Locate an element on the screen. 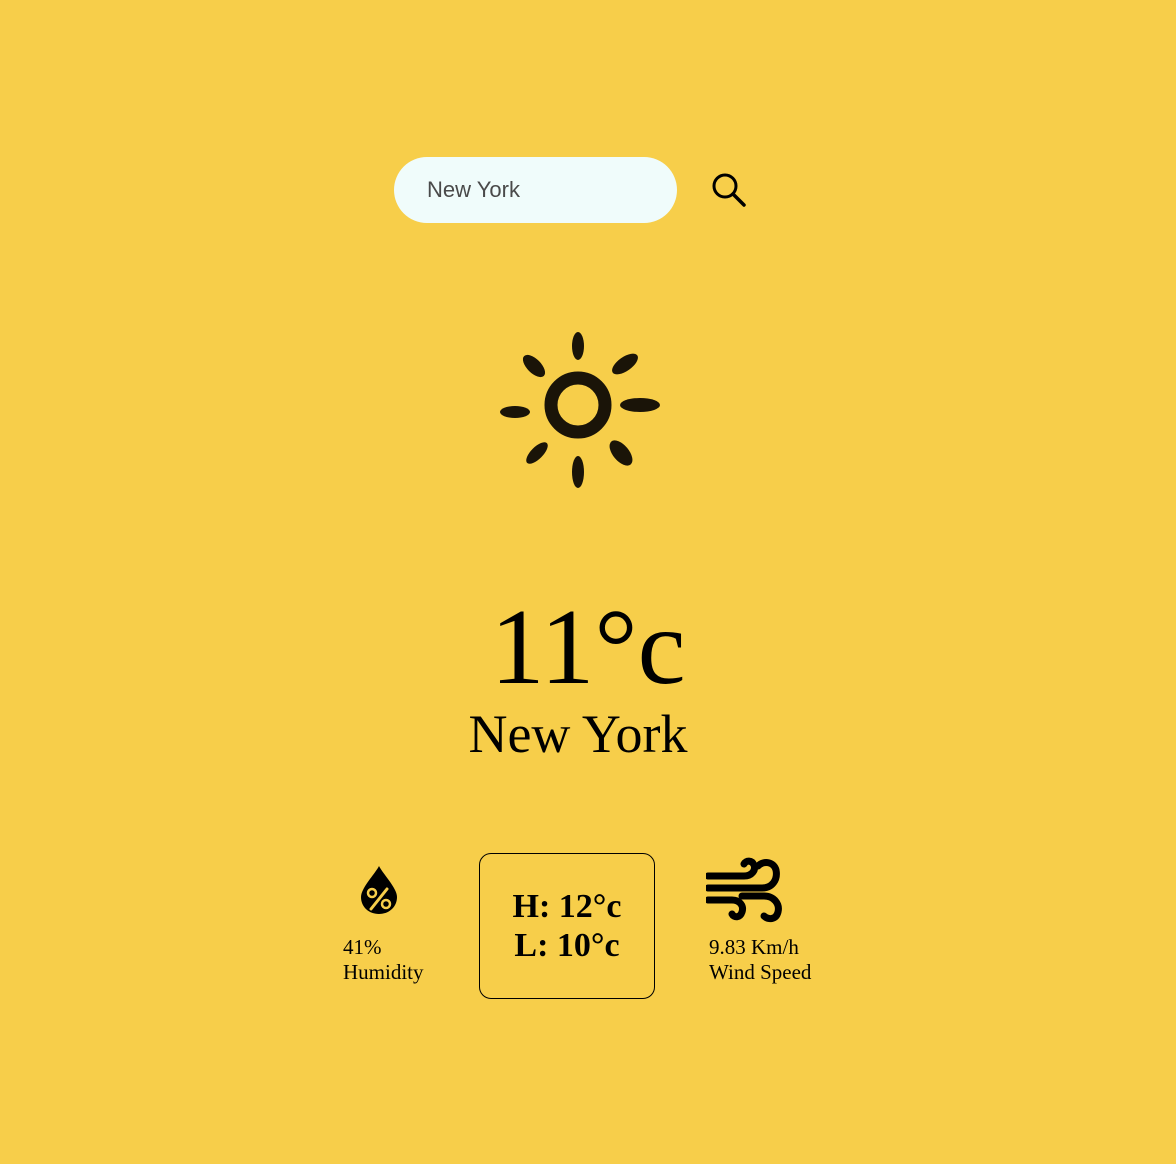 The width and height of the screenshot is (1176, 1164). wind-speed-label: Wind Speed is located at coordinates (760, 972).